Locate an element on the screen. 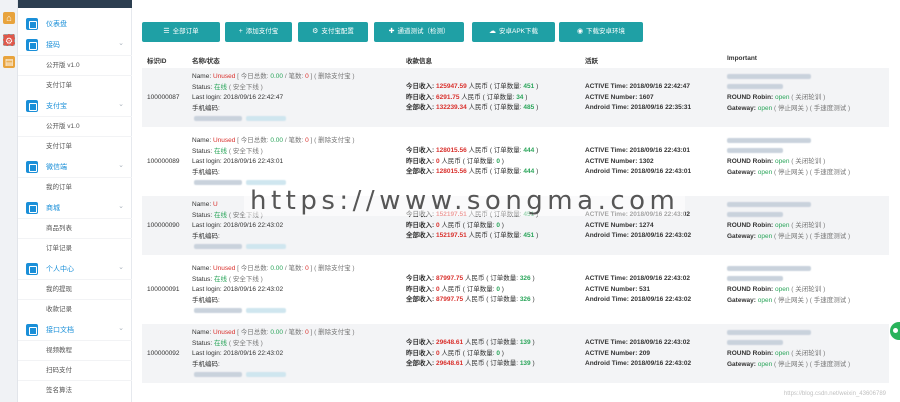 The image size is (900, 402). settings-icon: ⚙ is located at coordinates (9, 40).